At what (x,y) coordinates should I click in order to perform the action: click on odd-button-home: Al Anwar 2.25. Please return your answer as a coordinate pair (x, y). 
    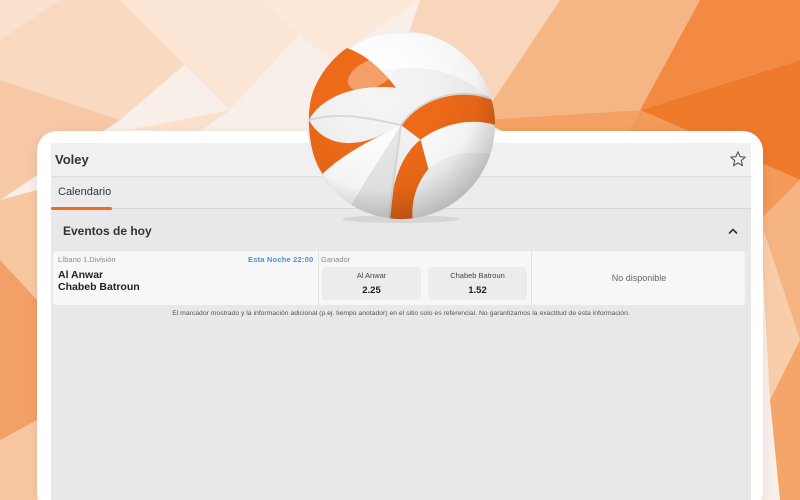
    Looking at the image, I should click on (371, 283).